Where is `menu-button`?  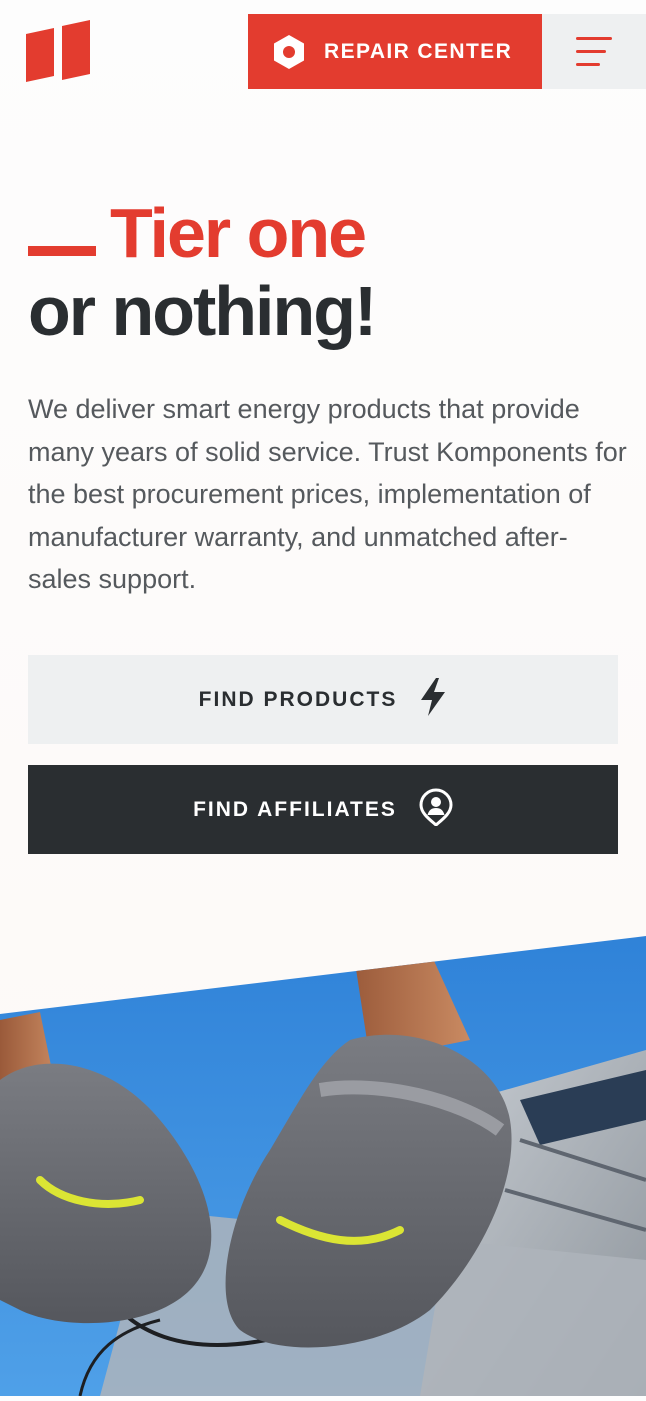 menu-button is located at coordinates (594, 51).